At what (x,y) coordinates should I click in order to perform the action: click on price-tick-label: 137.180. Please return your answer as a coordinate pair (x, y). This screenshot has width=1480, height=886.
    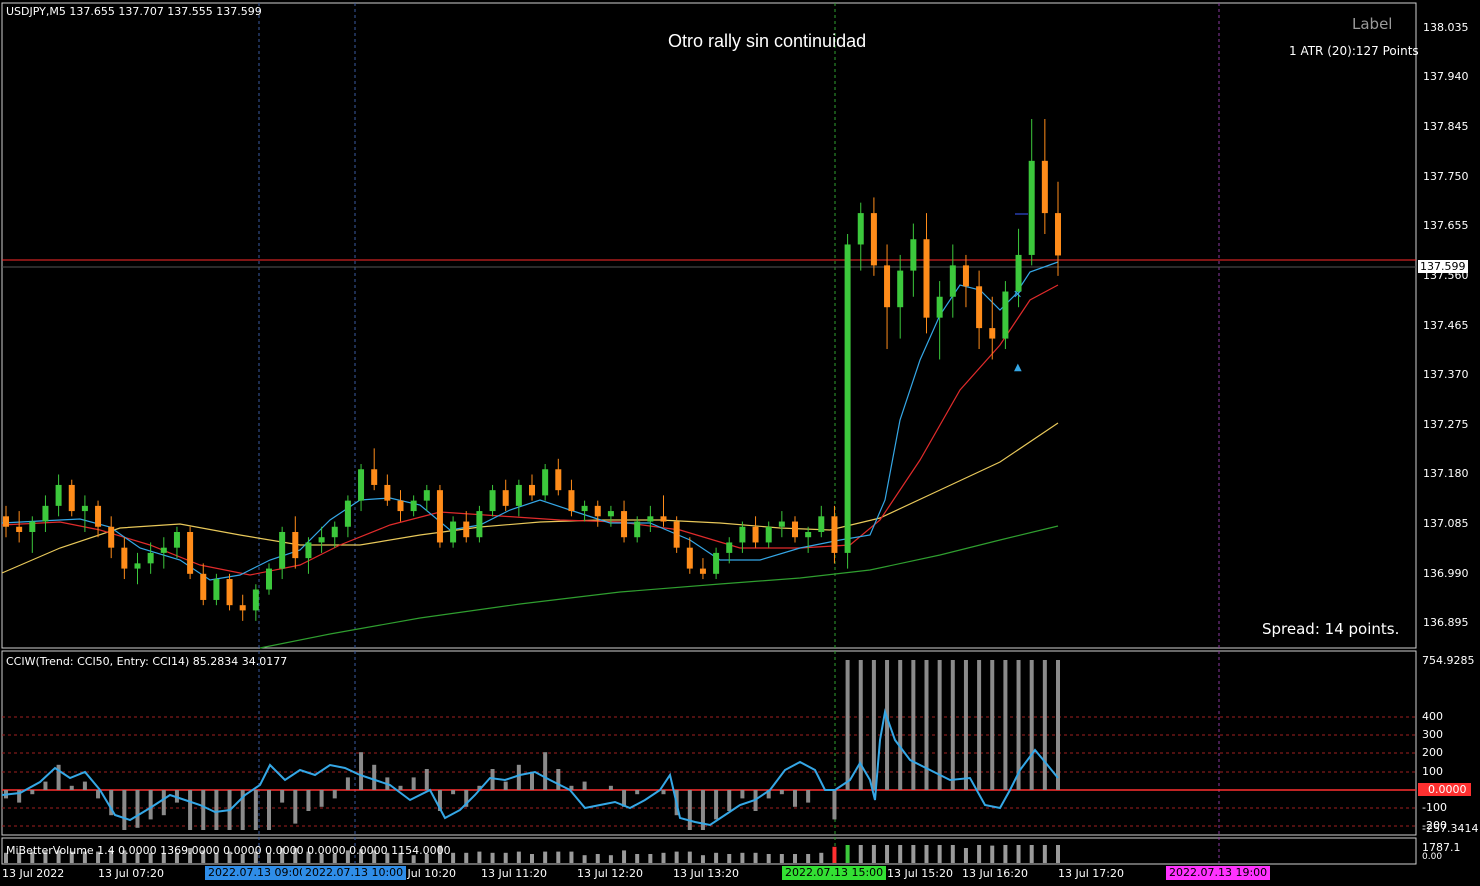
    Looking at the image, I should click on (1446, 474).